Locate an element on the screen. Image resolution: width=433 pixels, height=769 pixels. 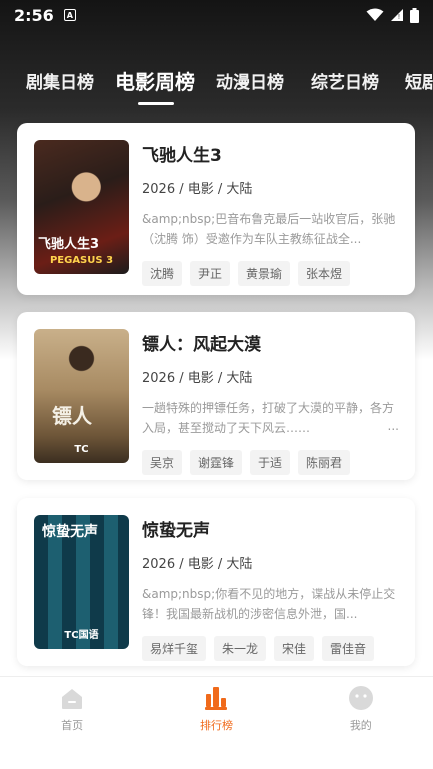
tab-short-drama: 短剧 is located at coordinates (419, 75).